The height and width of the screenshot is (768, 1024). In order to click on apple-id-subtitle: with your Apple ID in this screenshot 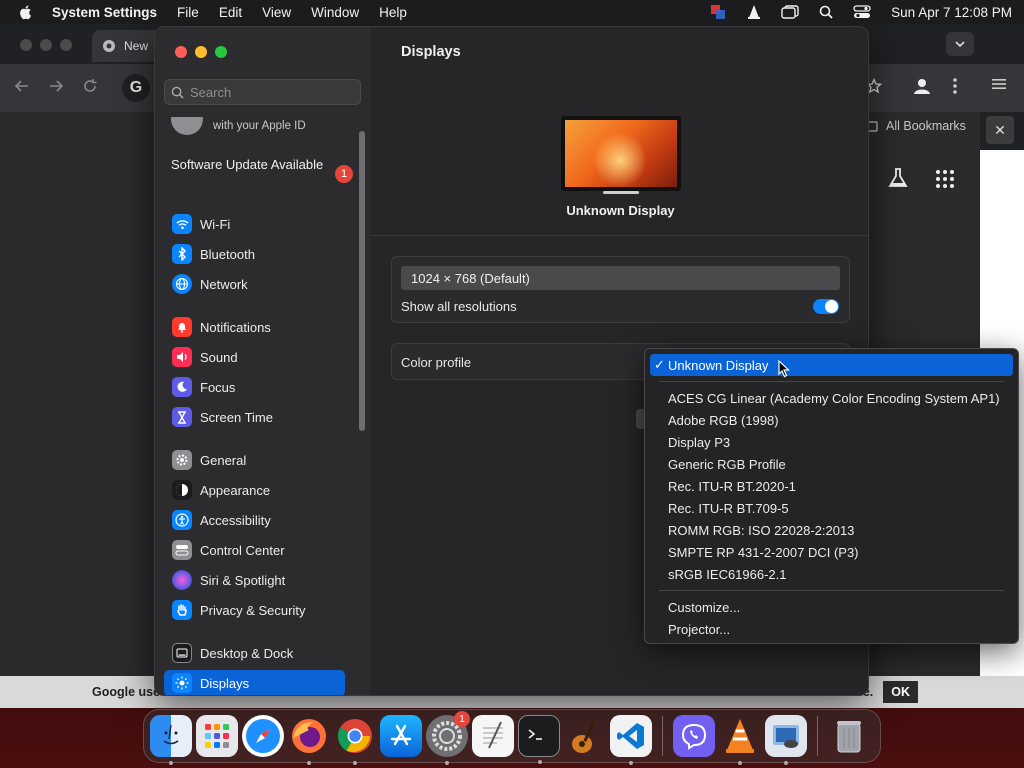, I will do `click(259, 126)`.